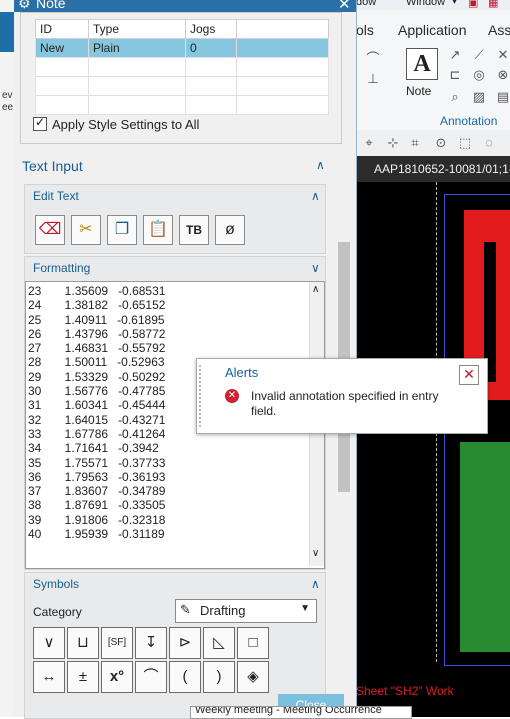  Describe the element at coordinates (373, 79) in the screenshot. I see `datum-icon: ⊥` at that location.